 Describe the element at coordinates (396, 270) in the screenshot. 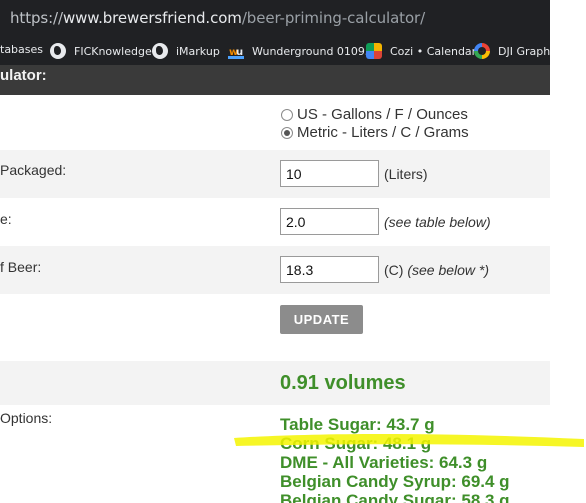

I see `temperature-unit-prefix: (C)` at that location.